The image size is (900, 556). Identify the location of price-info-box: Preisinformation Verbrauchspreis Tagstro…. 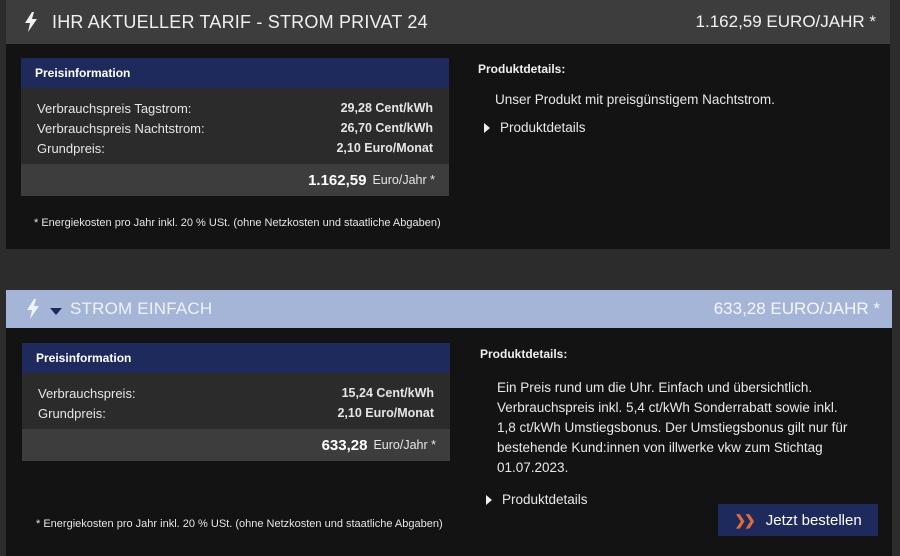
(235, 127).